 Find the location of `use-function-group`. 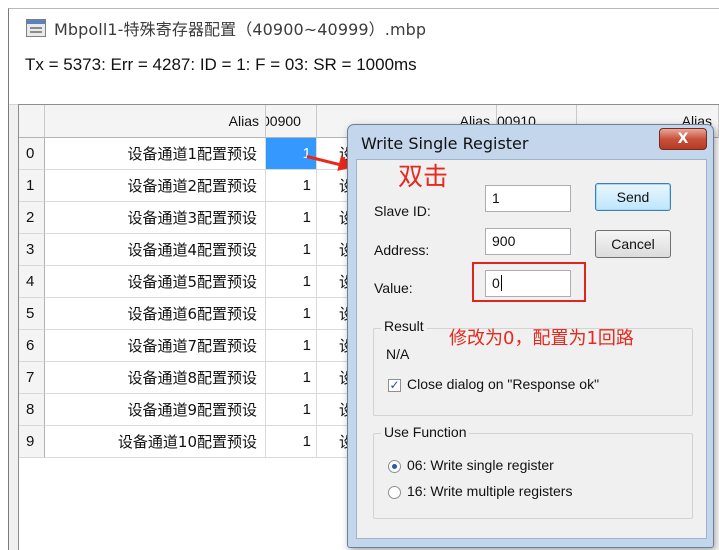

use-function-group is located at coordinates (533, 476).